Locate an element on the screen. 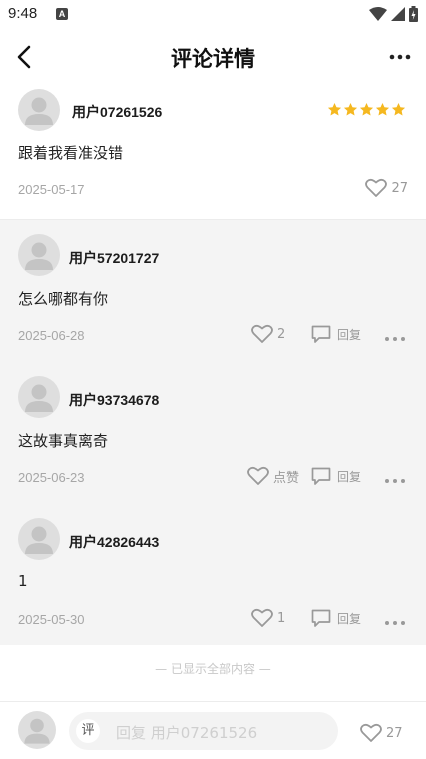  battery-icon is located at coordinates (413, 14).